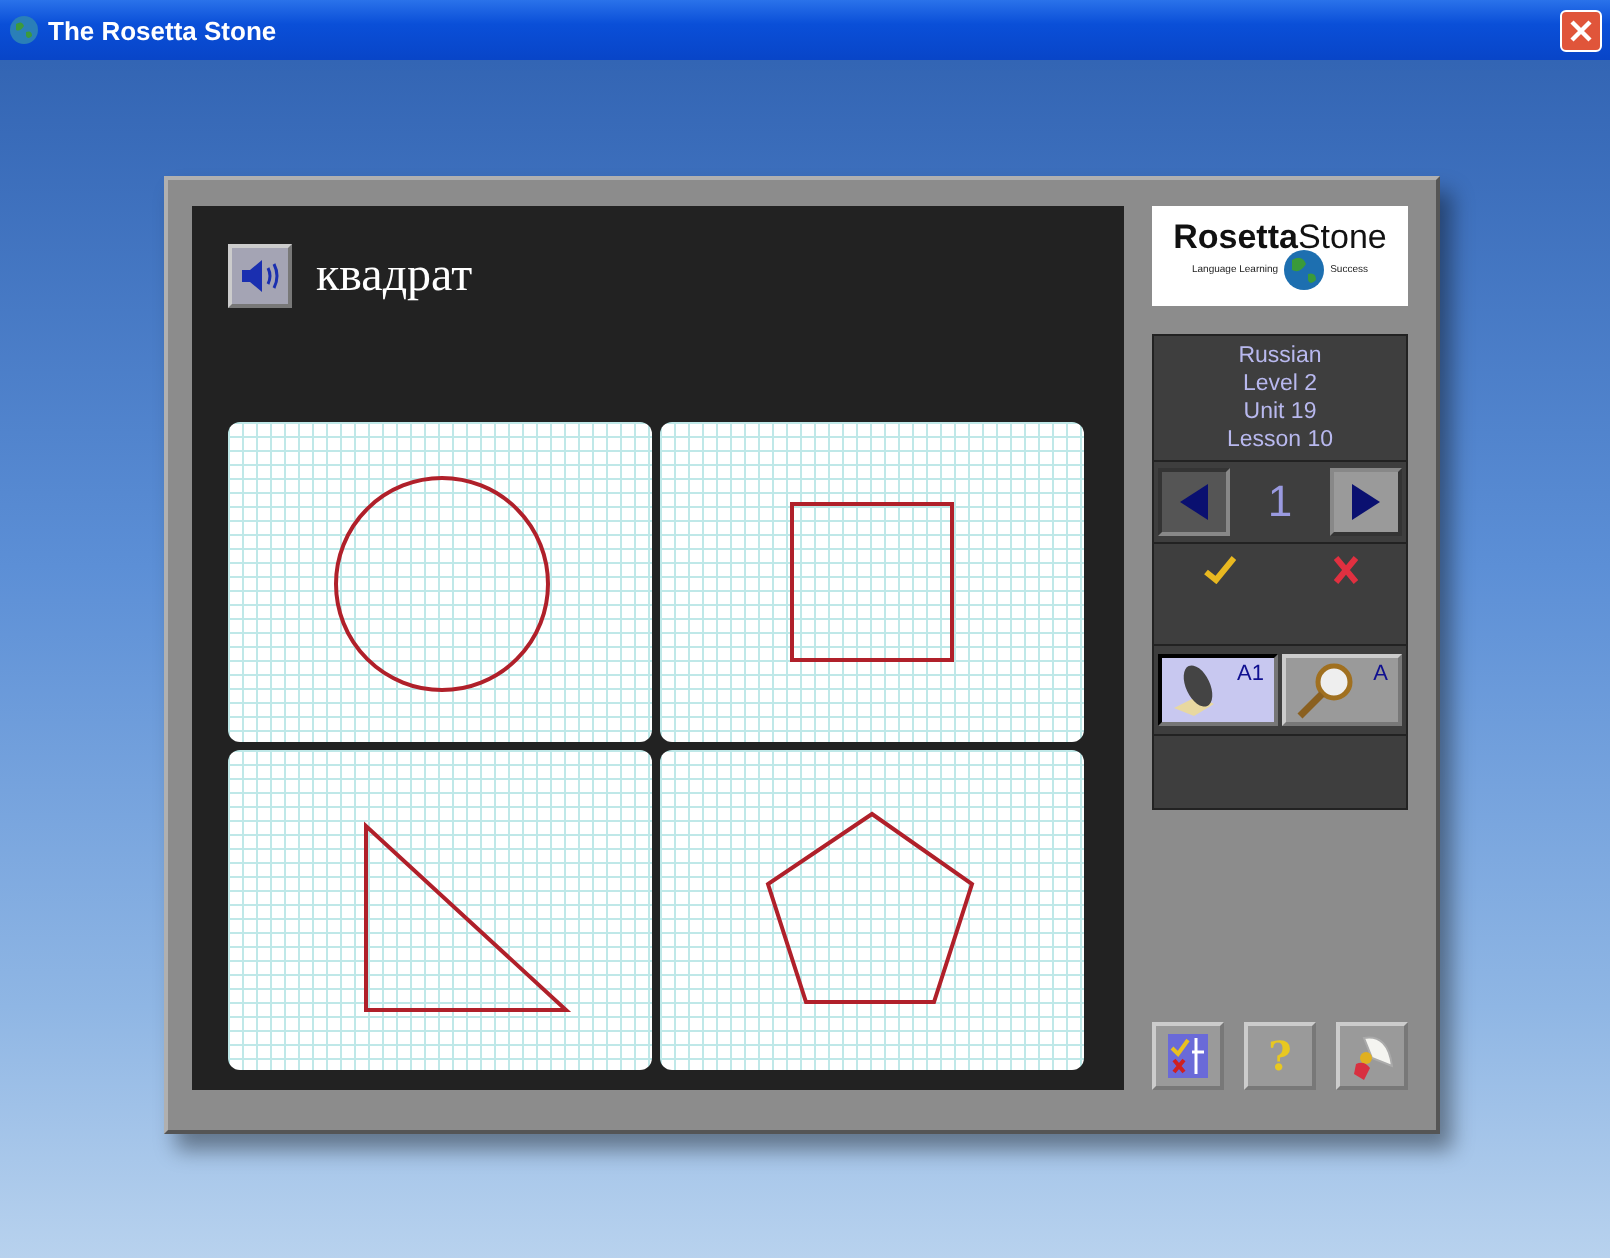  I want to click on cross-icon, so click(1345, 570).